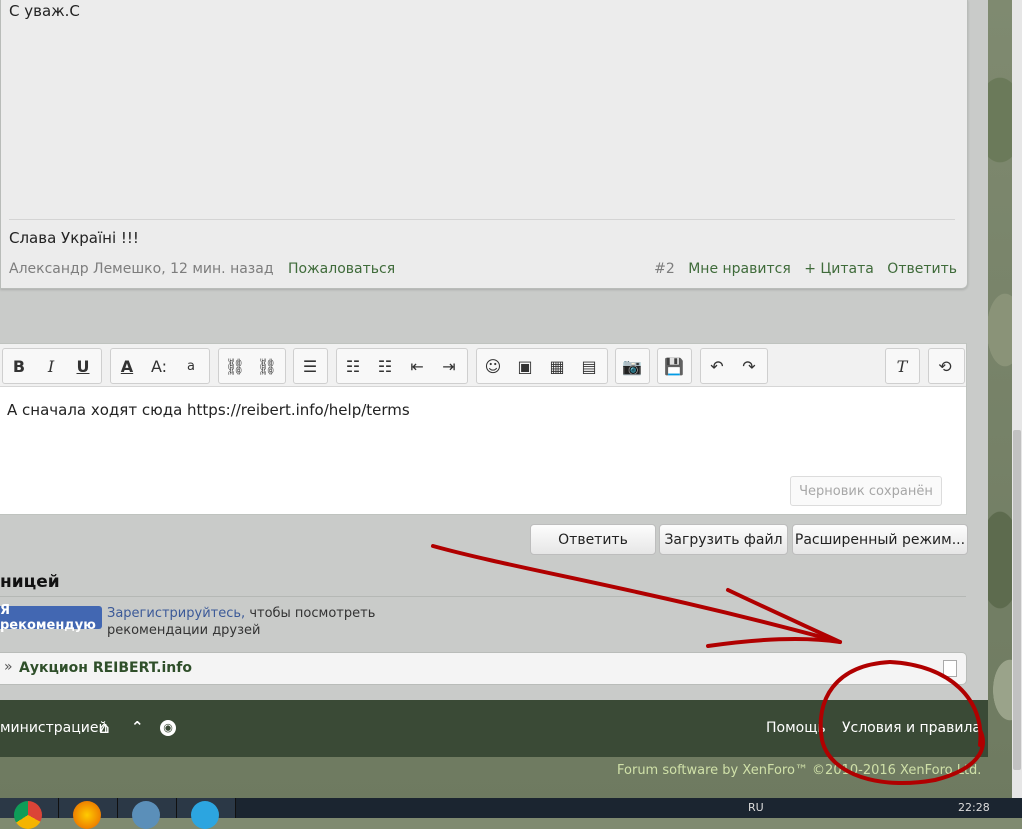 The height and width of the screenshot is (829, 1022). I want to click on quote-link: + Цитата, so click(839, 269).